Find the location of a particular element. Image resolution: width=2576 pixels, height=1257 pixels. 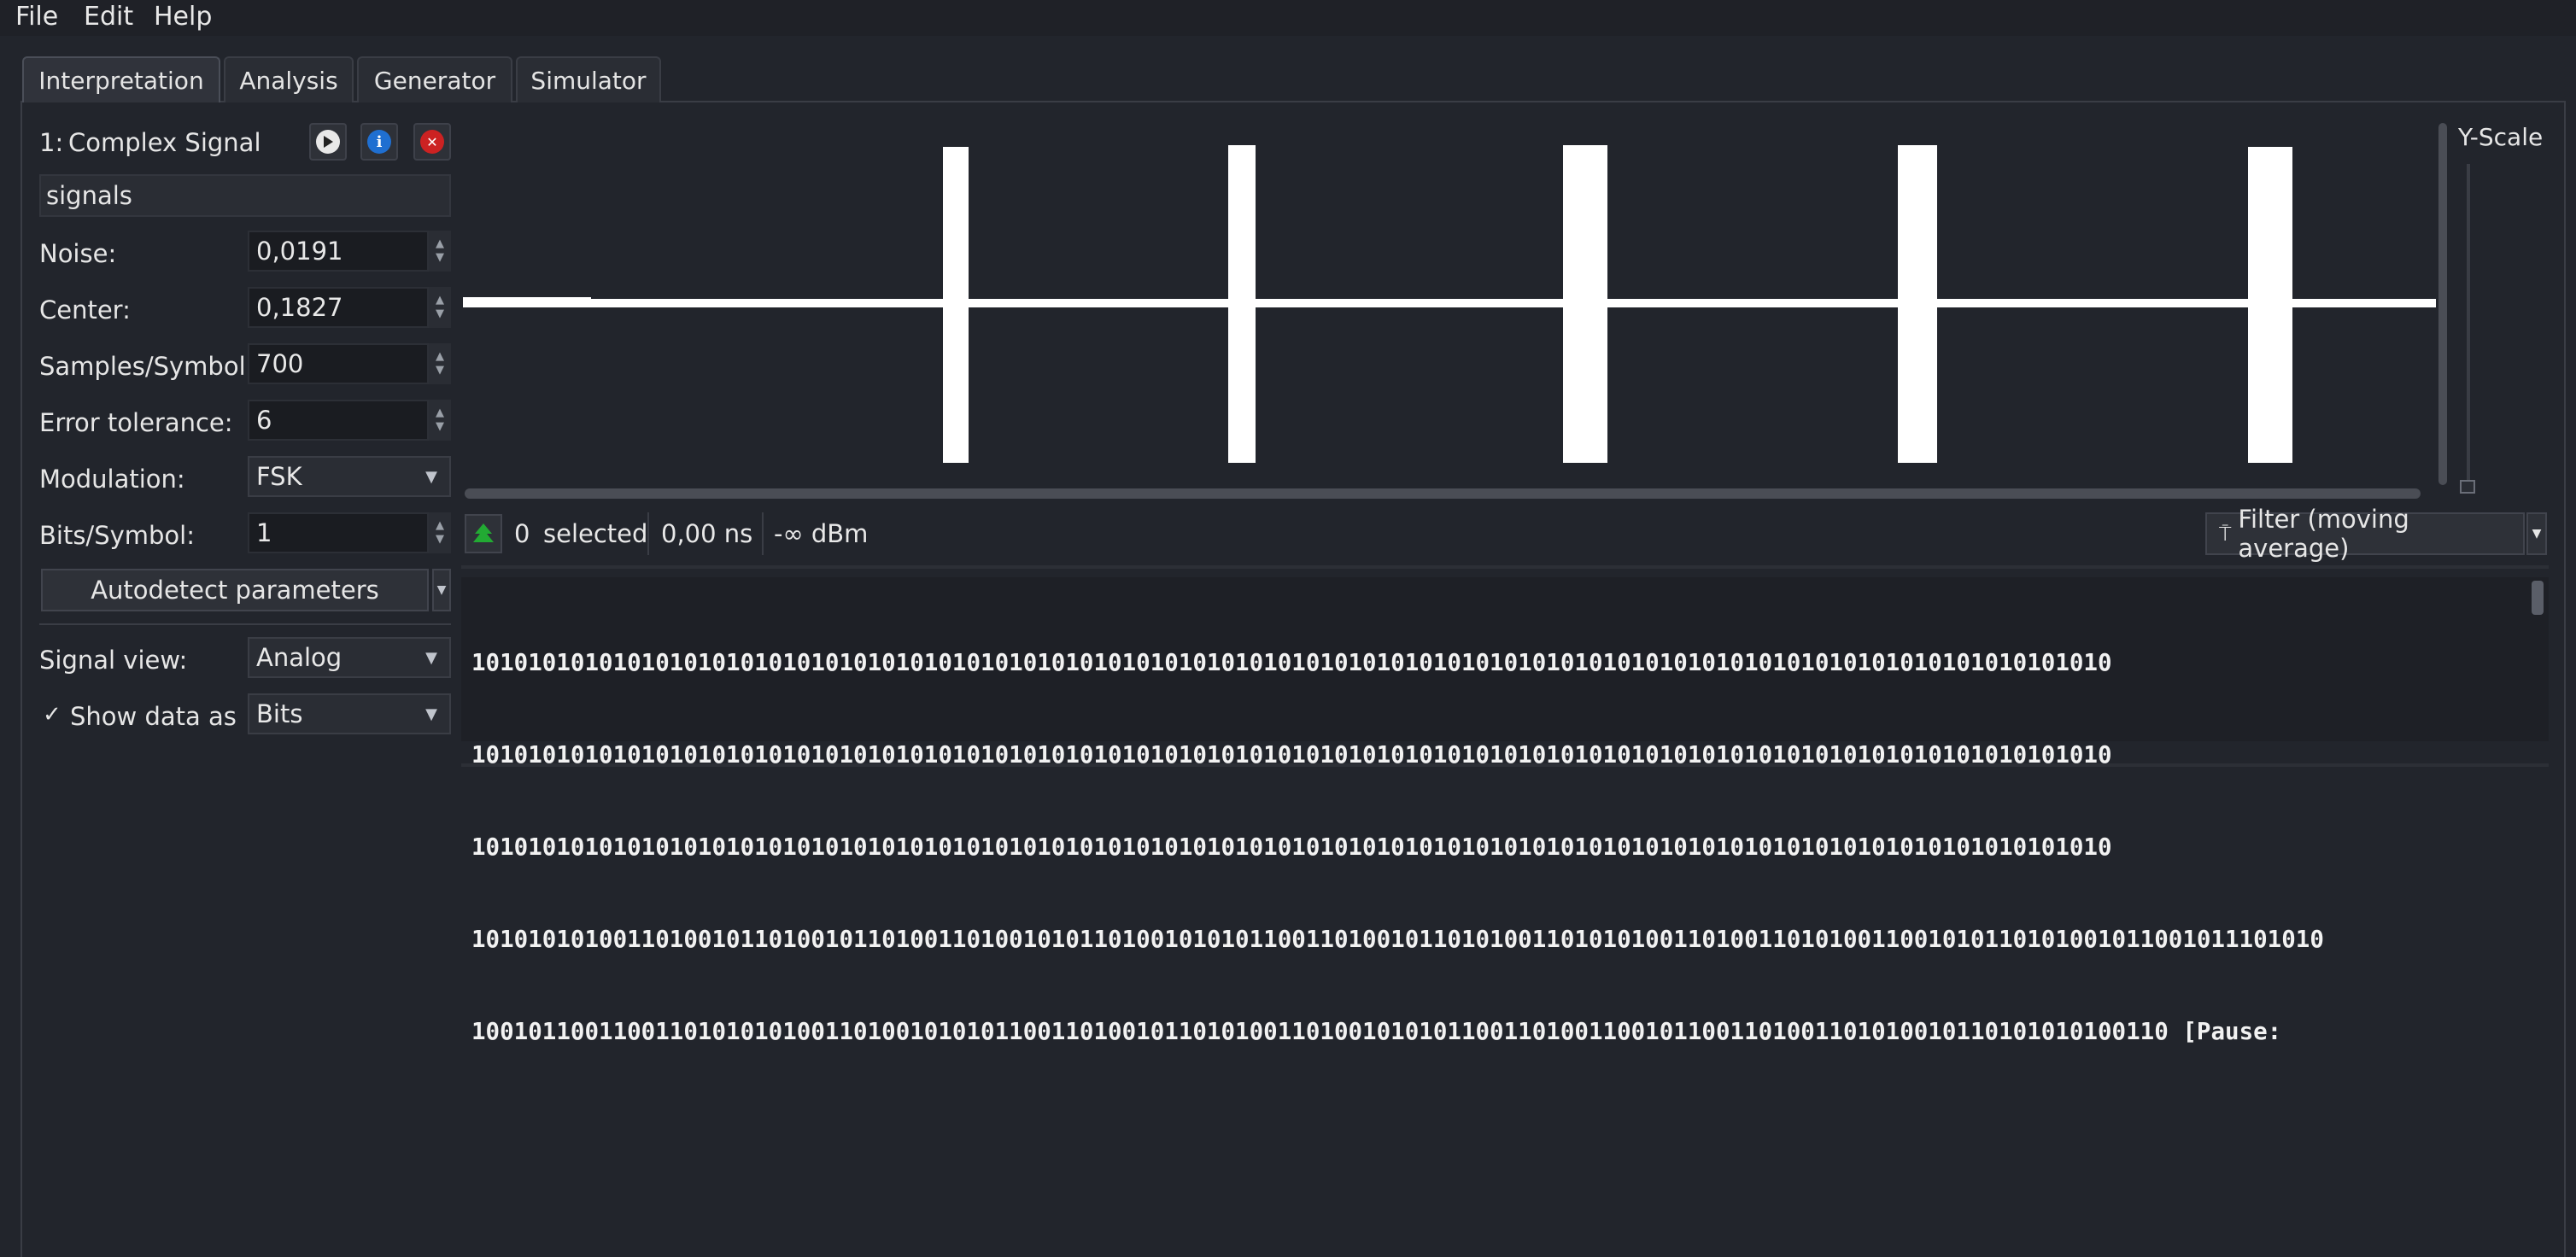

autodetect-label: Autodetect parameters is located at coordinates (235, 590).